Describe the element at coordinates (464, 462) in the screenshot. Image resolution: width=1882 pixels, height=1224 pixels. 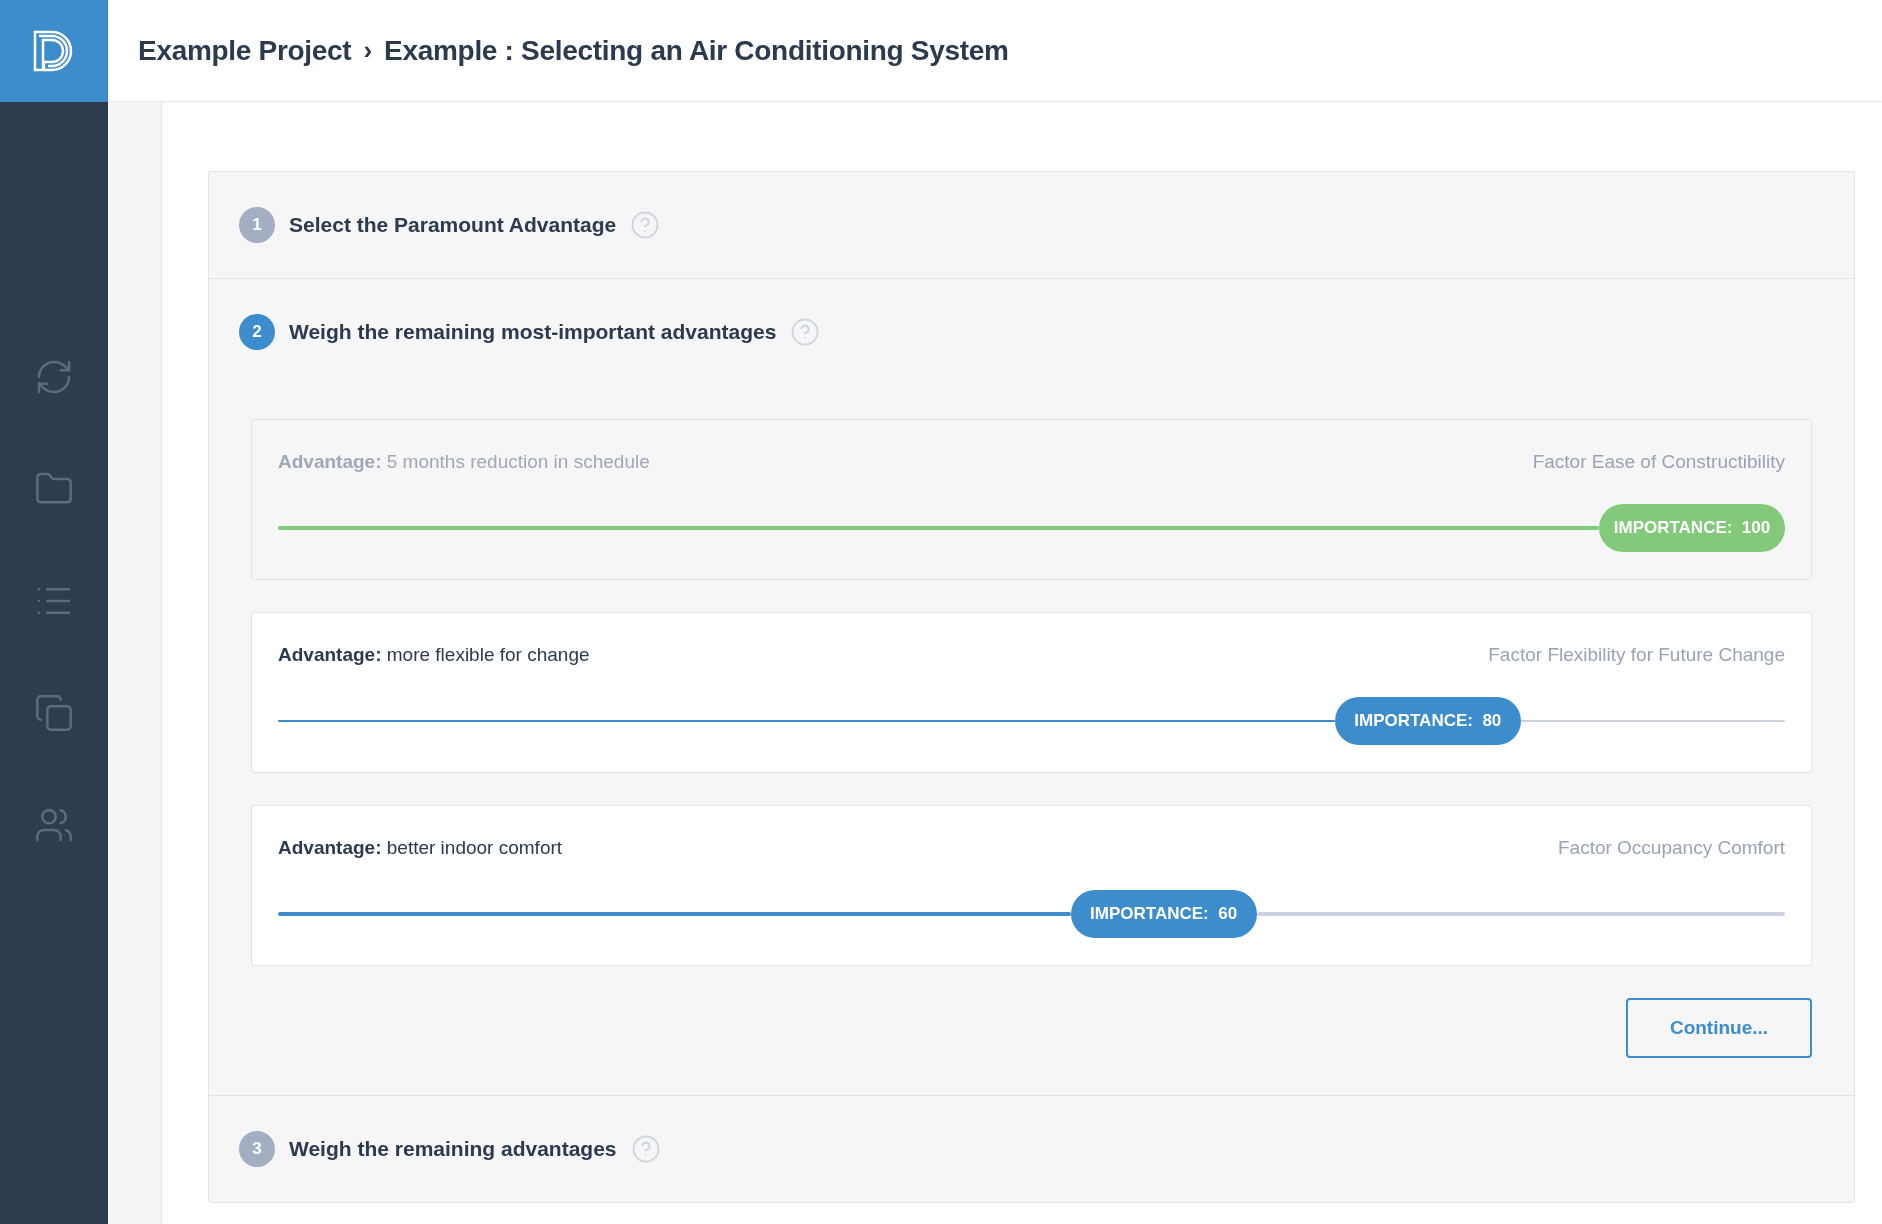
I see `advantage-text: Advantage: 5 months reduction in schedule` at that location.